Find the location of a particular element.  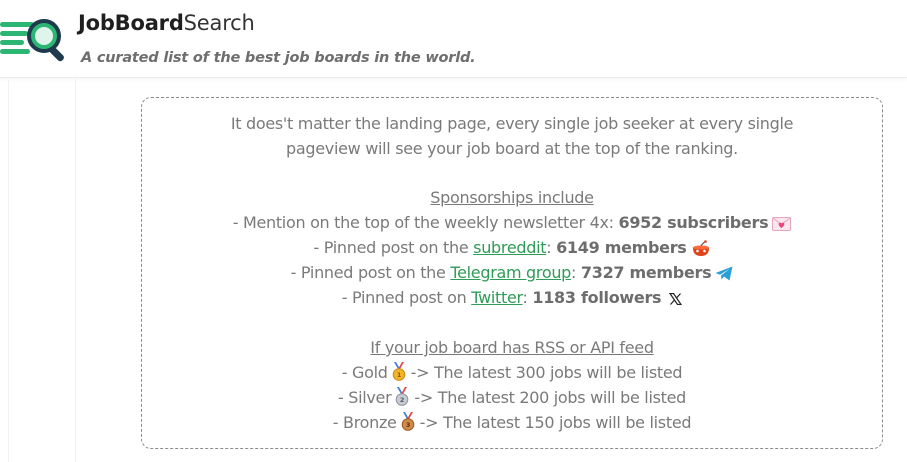

left-divider is located at coordinates (8, 270).